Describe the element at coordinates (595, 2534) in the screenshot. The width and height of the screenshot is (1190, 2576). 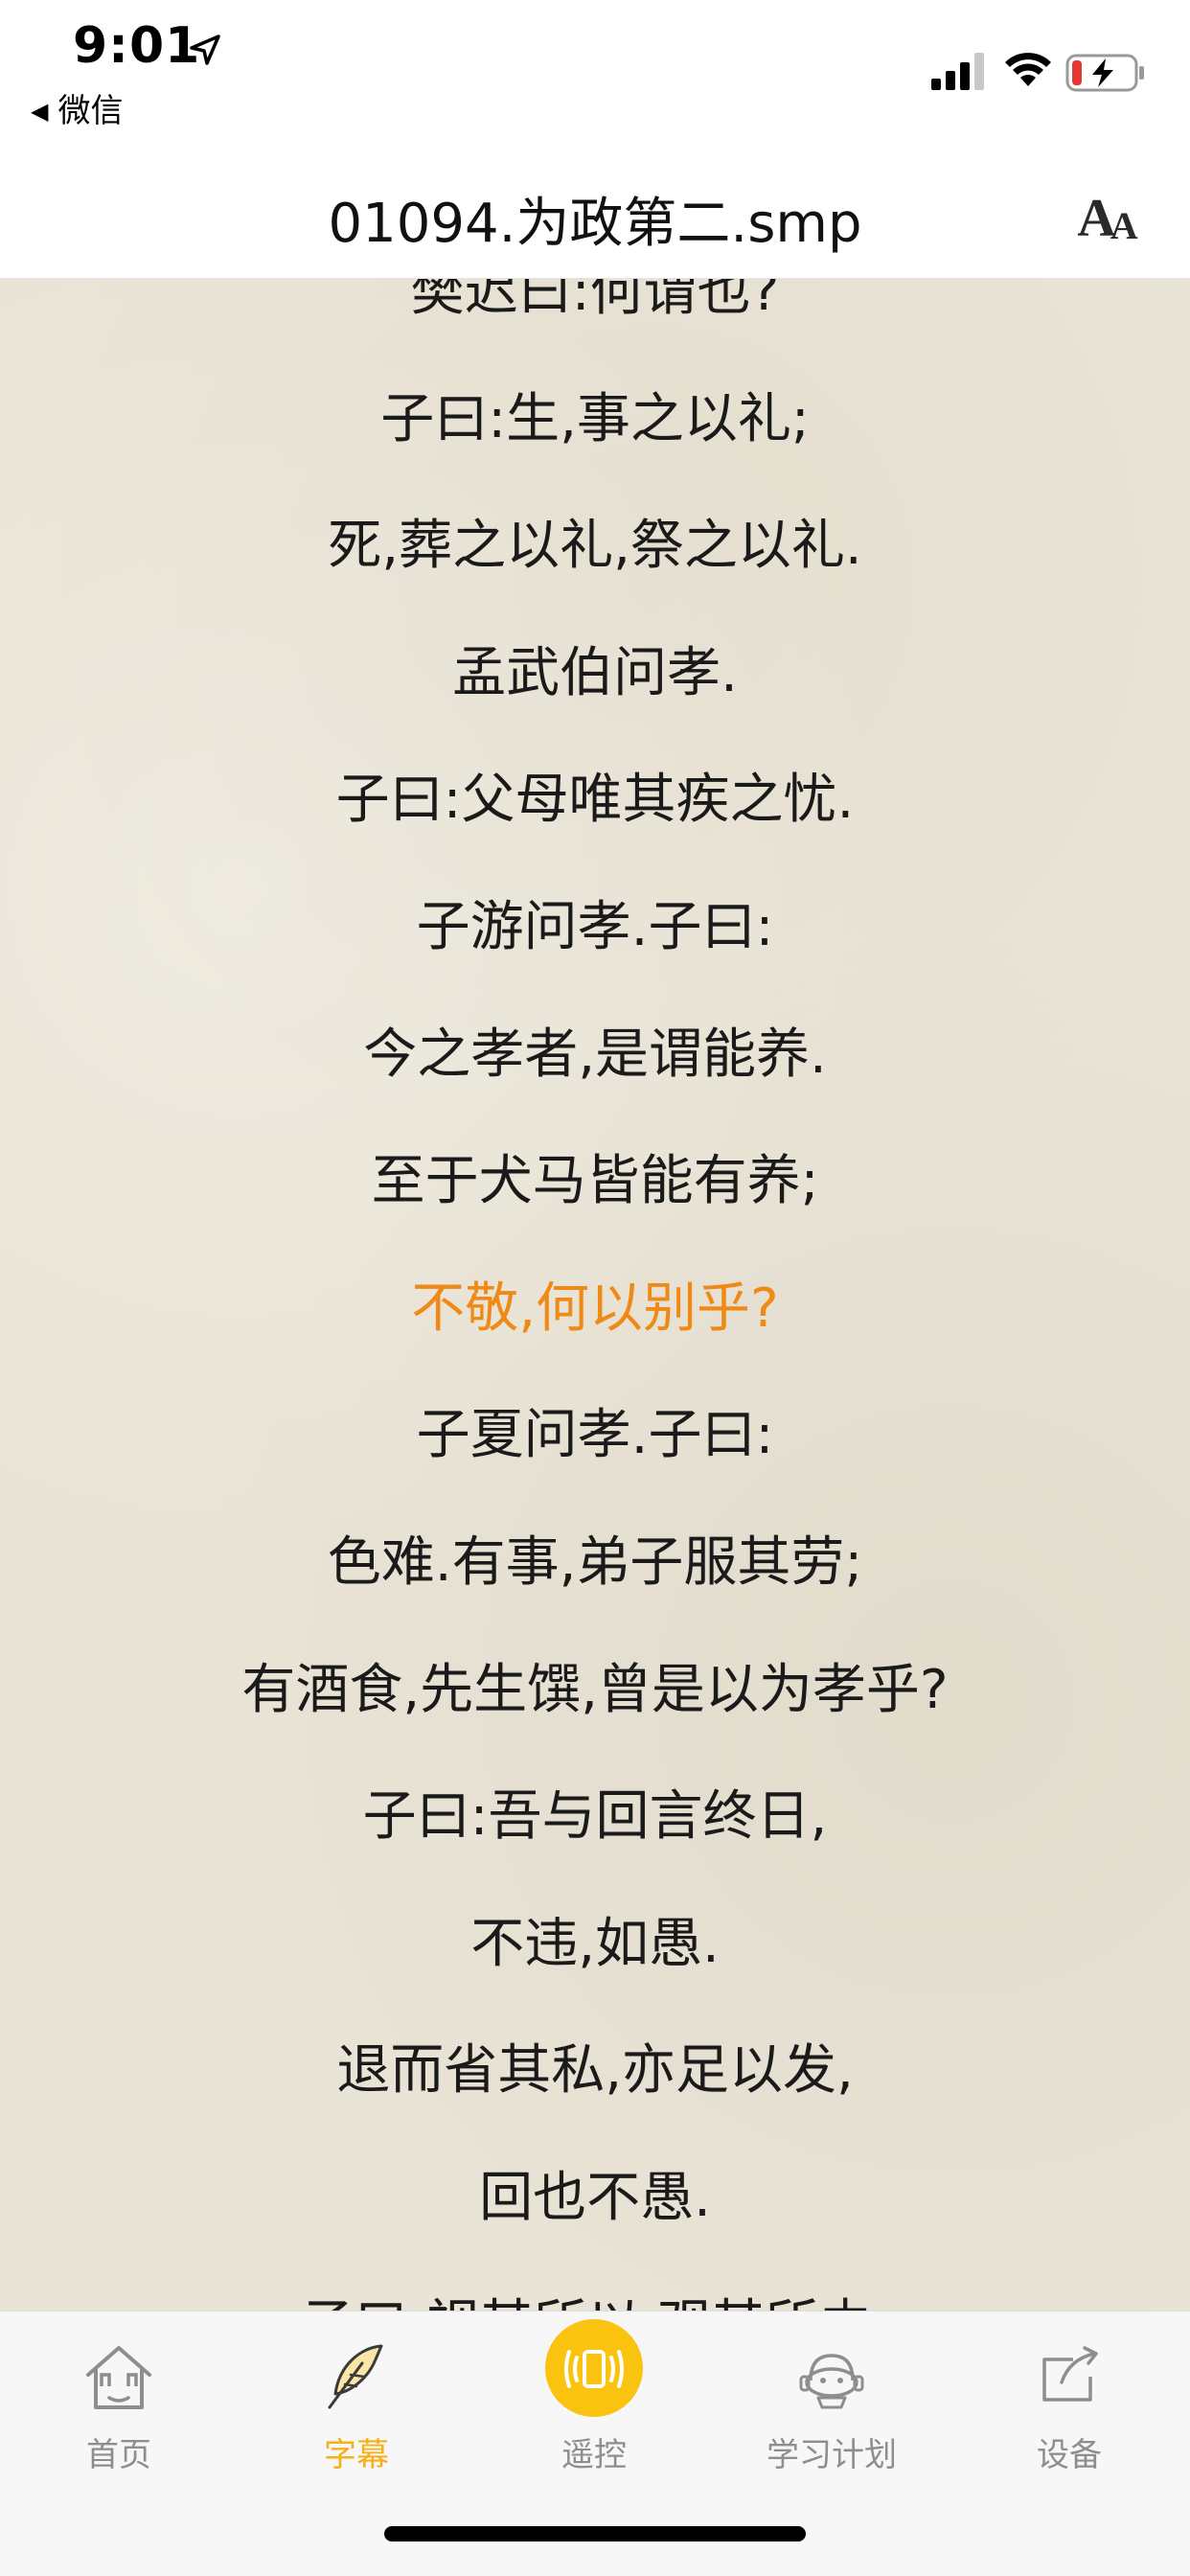
I see `home-indicator` at that location.